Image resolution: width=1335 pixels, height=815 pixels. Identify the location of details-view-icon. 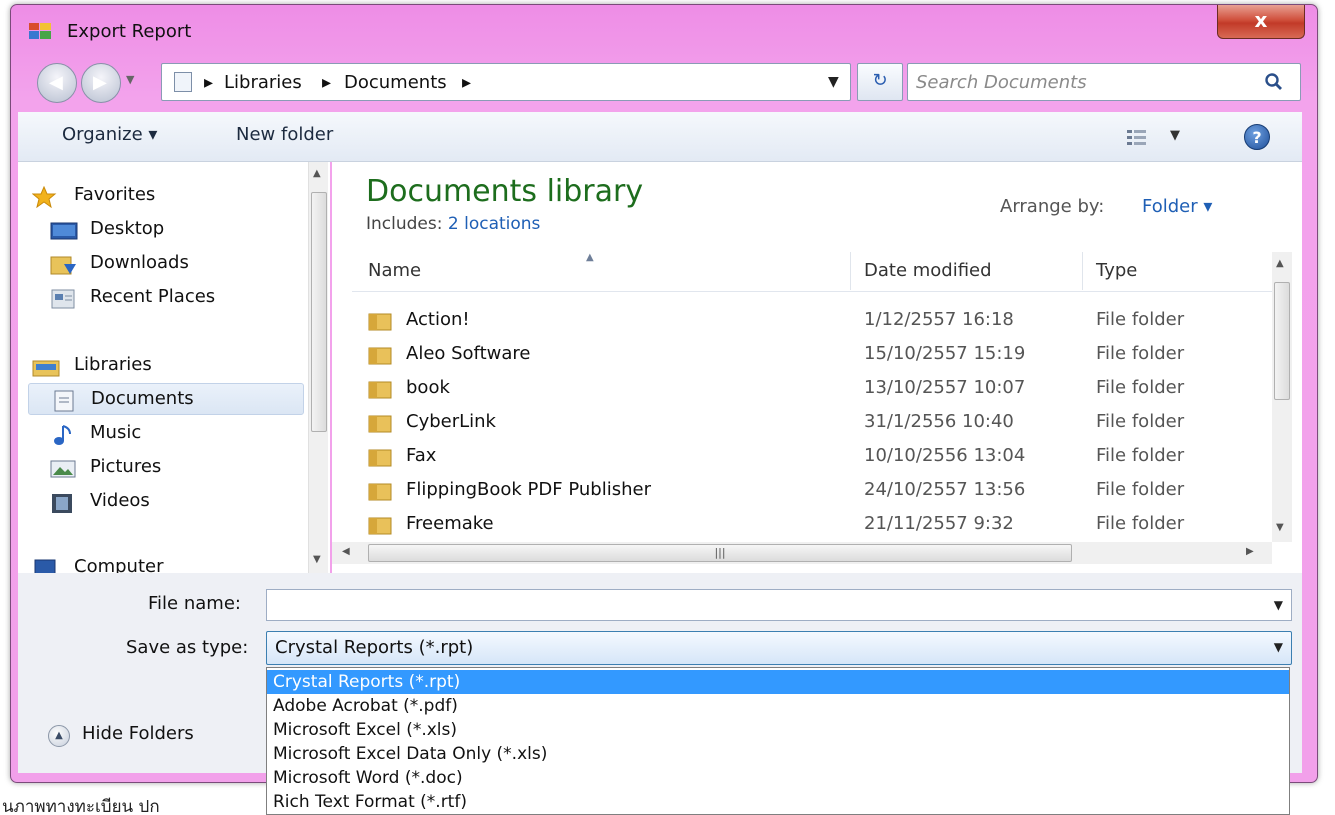
(1136, 137).